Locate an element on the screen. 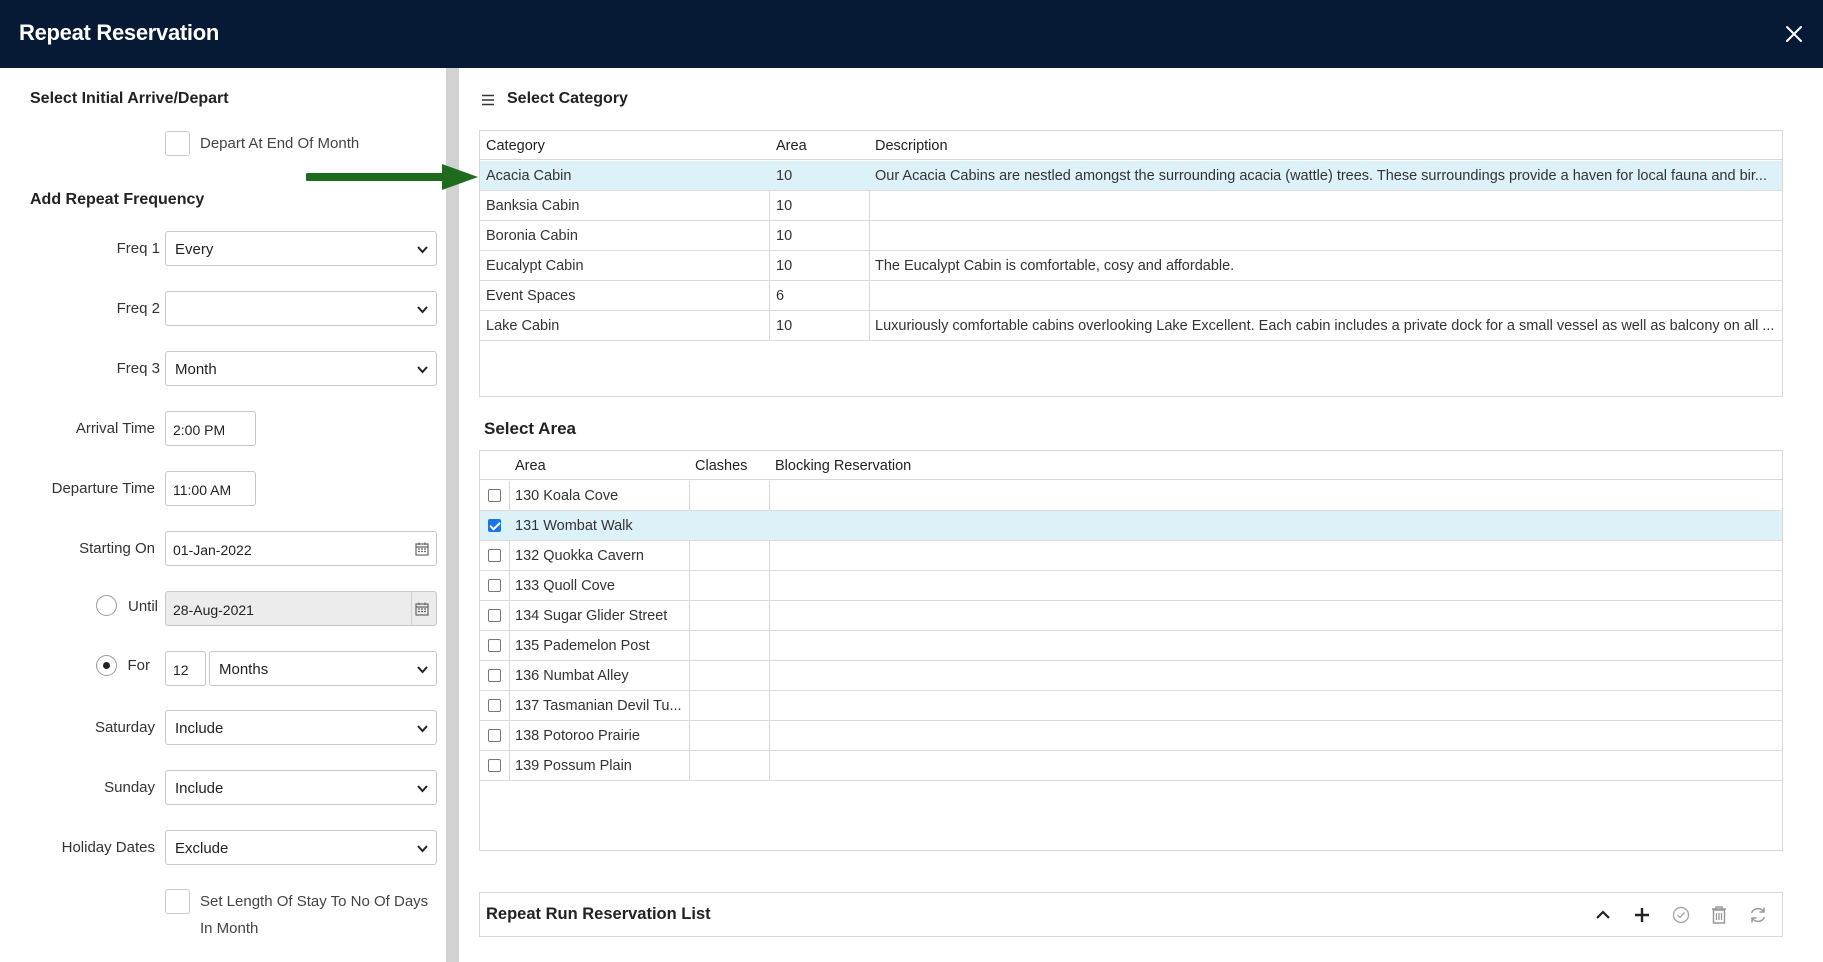 Image resolution: width=1823 pixels, height=962 pixels. calendar-separator is located at coordinates (411, 608).